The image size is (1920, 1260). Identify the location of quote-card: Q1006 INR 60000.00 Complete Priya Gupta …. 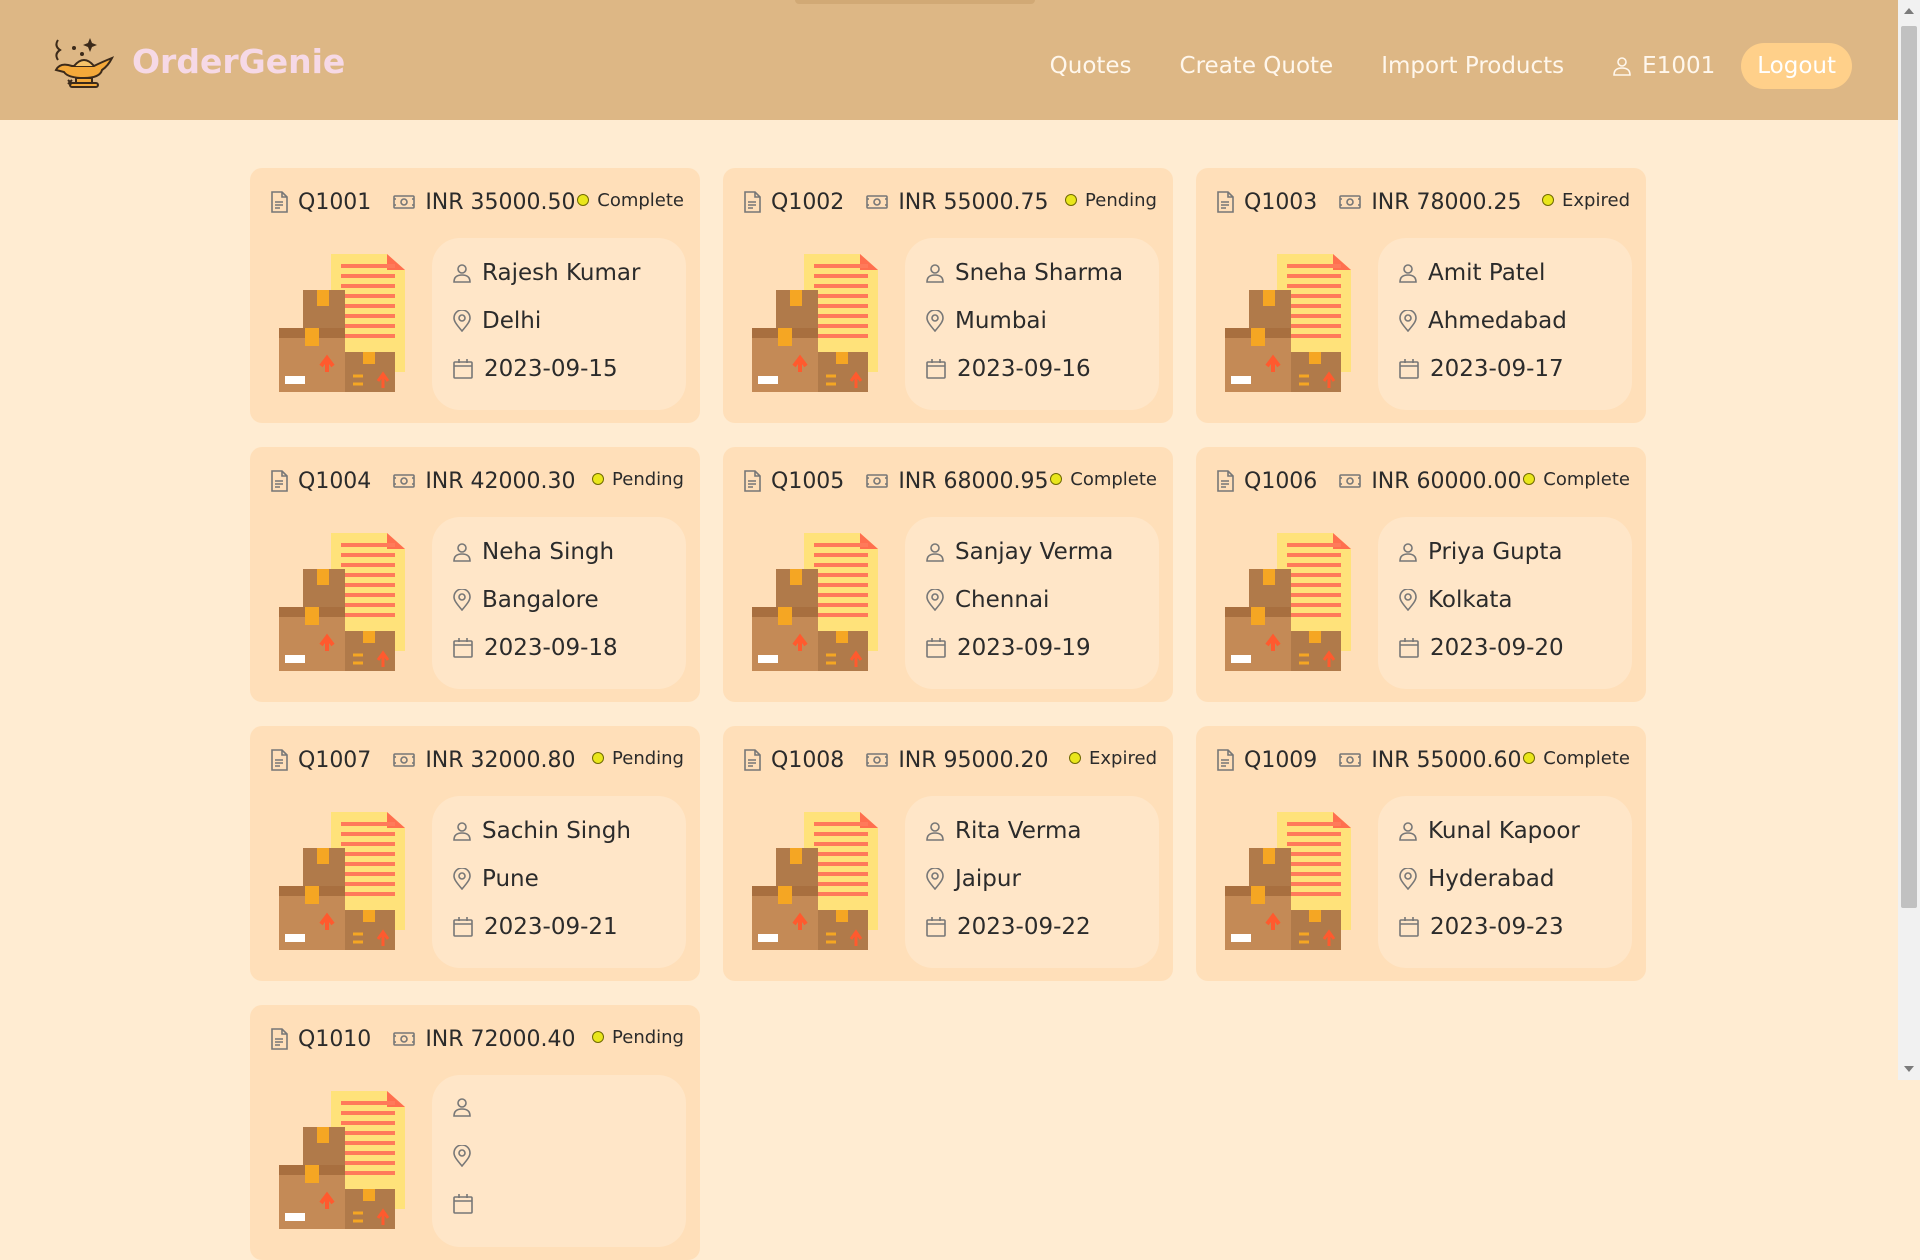
(1421, 574).